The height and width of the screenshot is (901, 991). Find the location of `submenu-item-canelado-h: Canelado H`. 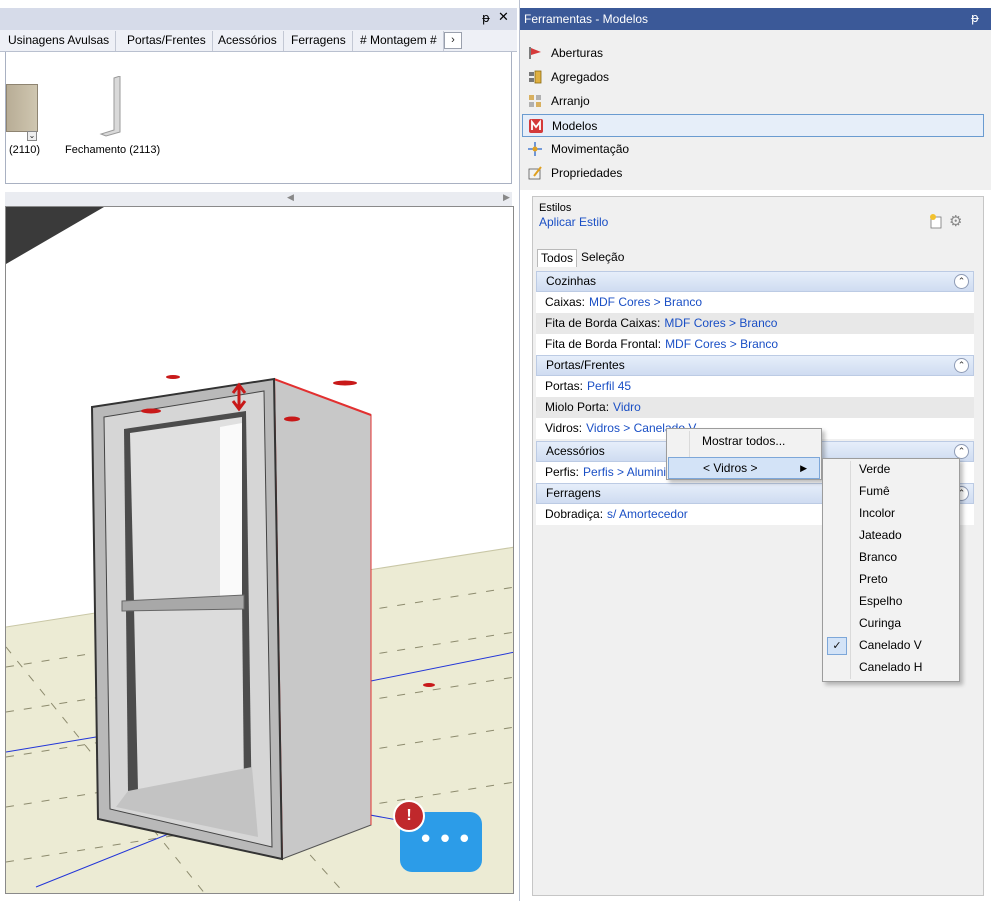

submenu-item-canelado-h: Canelado H is located at coordinates (891, 668).